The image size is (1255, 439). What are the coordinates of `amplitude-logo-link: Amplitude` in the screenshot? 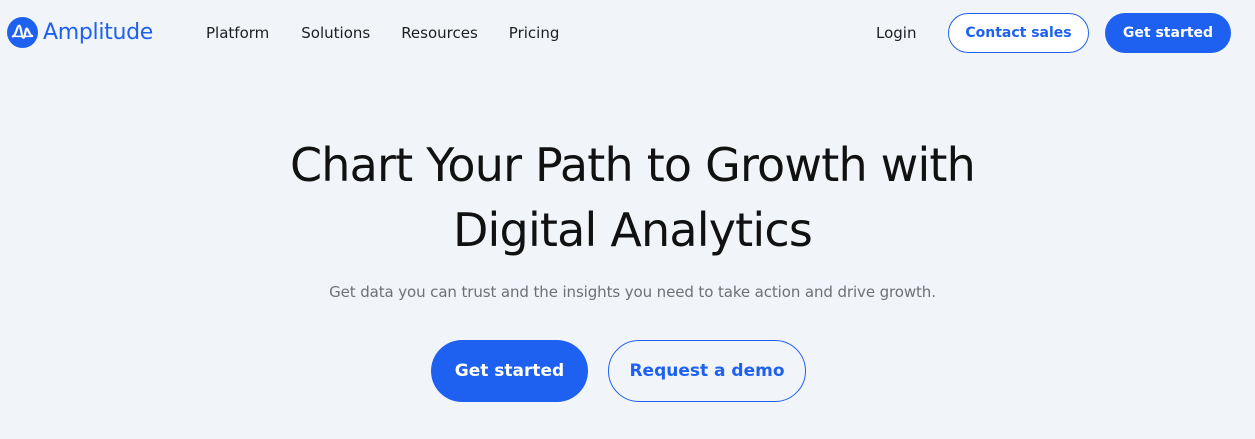 It's located at (80, 32).